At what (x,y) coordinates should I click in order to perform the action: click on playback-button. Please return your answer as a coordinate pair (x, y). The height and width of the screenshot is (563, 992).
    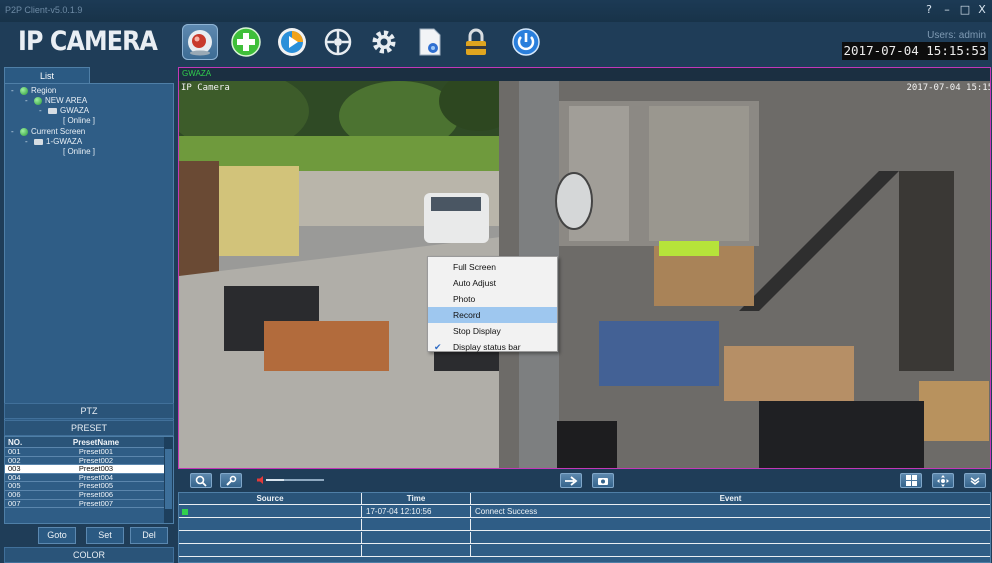
    Looking at the image, I should click on (292, 42).